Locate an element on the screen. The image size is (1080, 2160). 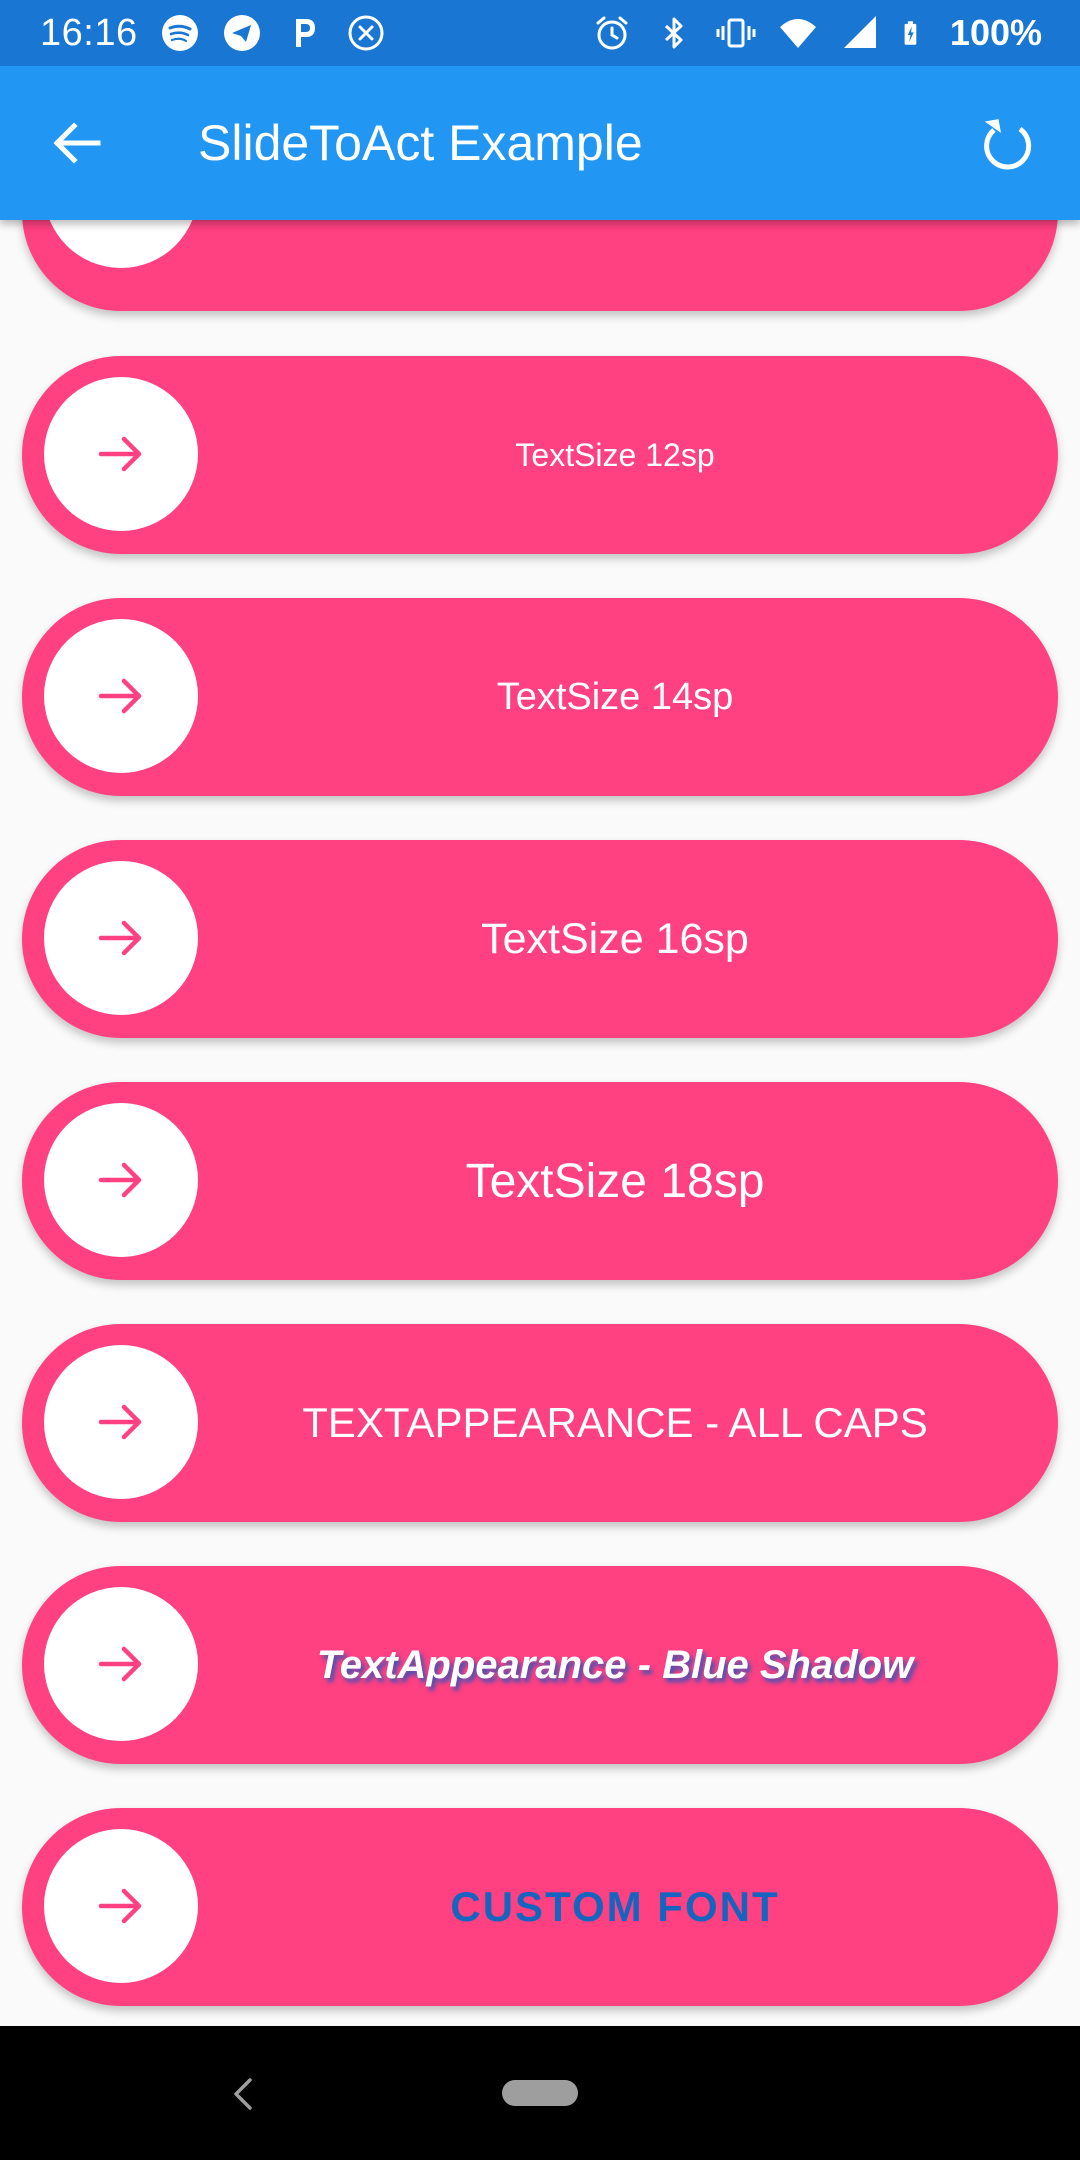
slider-label: TextSize 14sp is located at coordinates (615, 696).